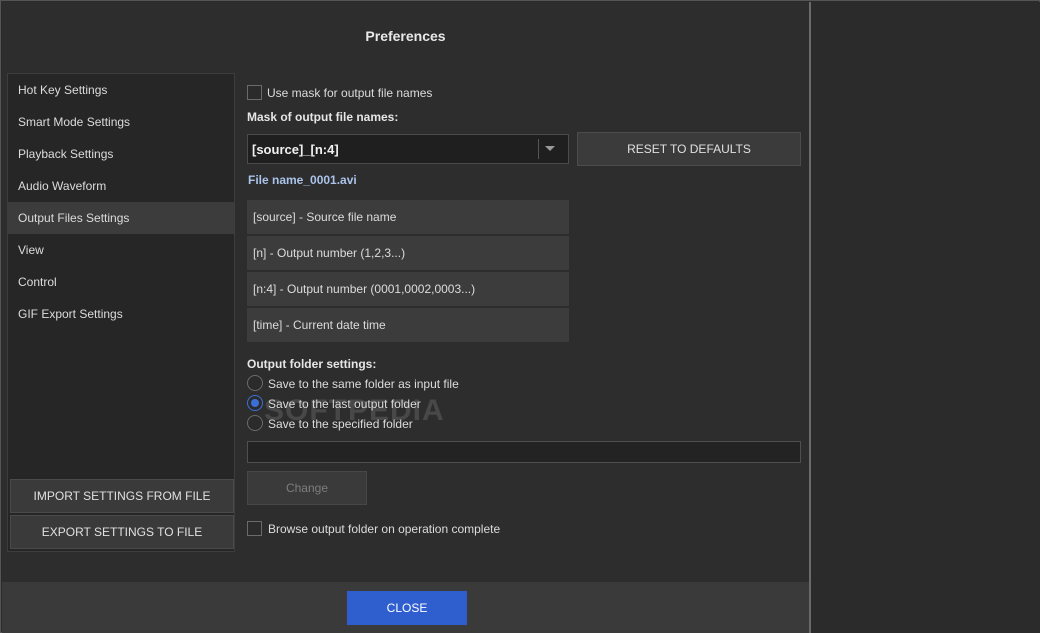 This screenshot has height=633, width=1040. I want to click on sidebar-item-gif-export-settings: GIF Export Settings, so click(121, 314).